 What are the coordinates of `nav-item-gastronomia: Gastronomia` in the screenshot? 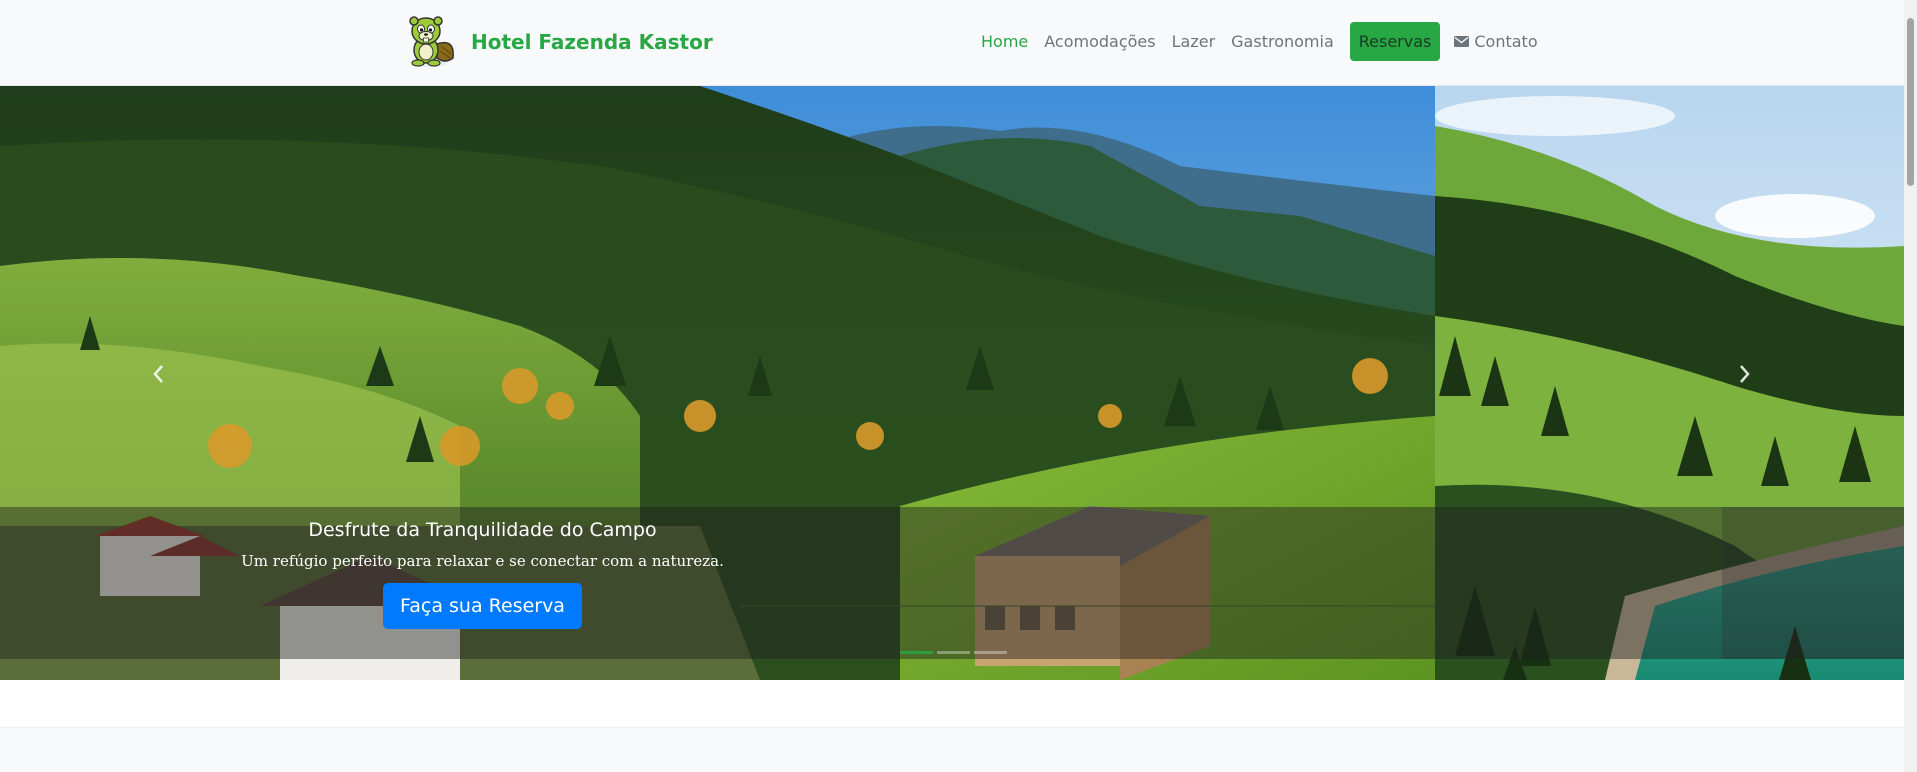 It's located at (1282, 41).